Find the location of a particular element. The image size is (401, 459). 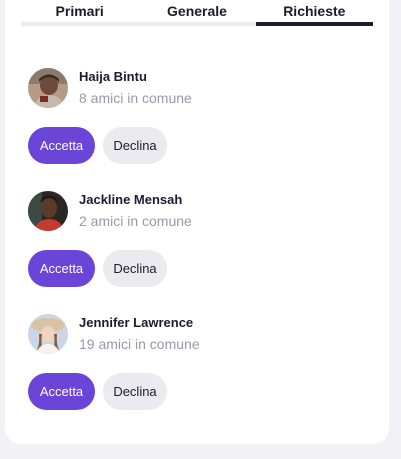

mutual-friends-count: 8 amici in comune is located at coordinates (135, 98).